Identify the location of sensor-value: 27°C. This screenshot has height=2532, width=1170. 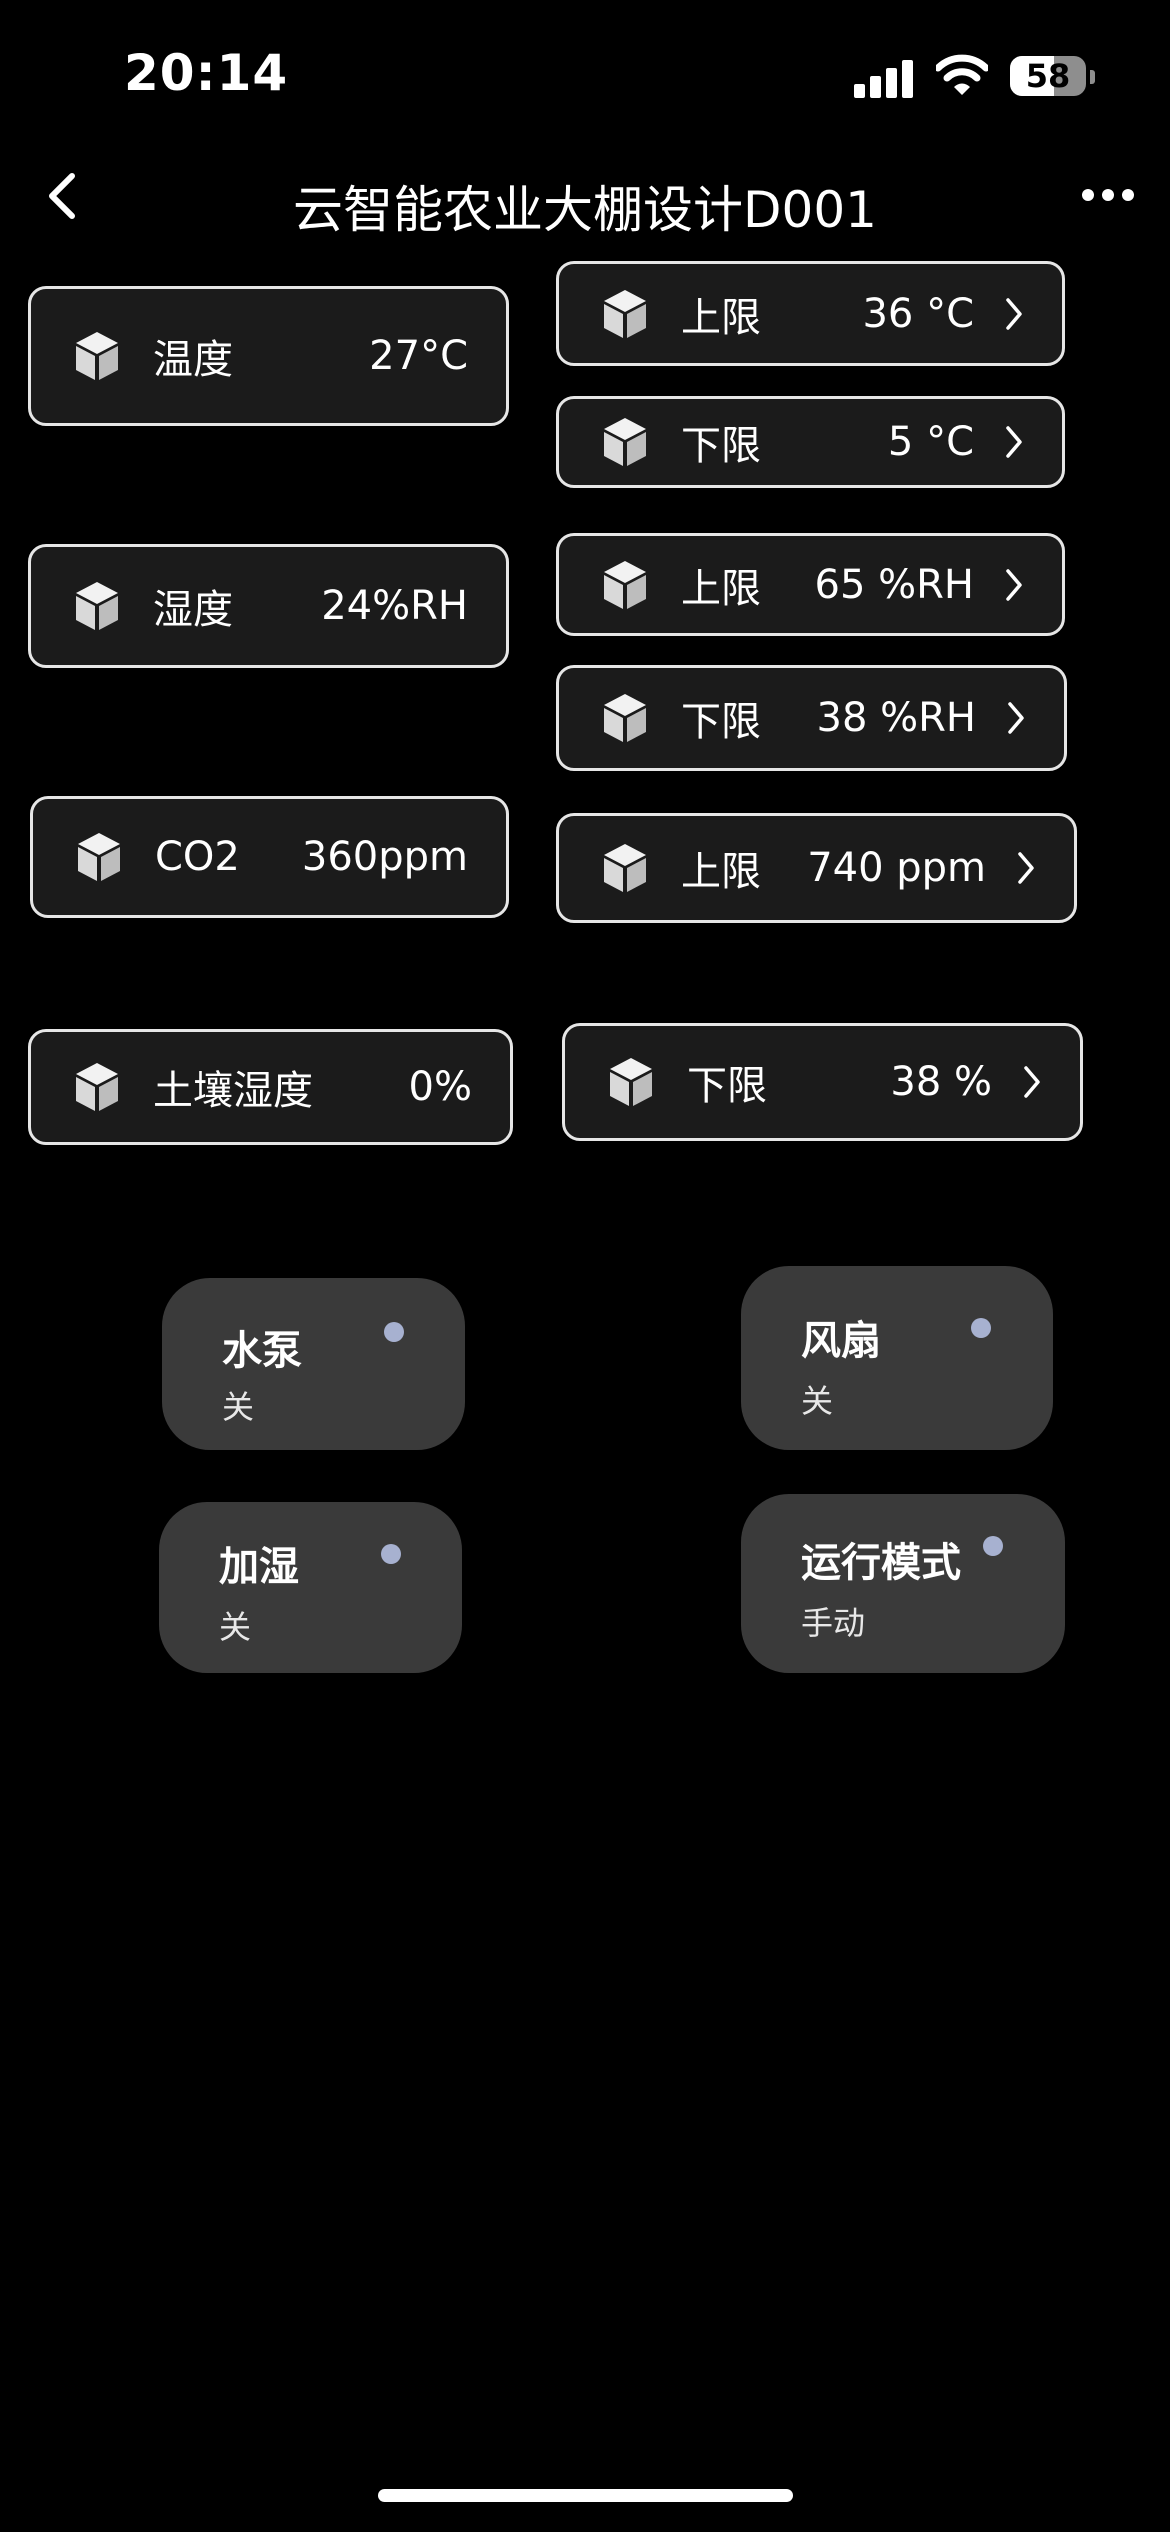
(418, 356).